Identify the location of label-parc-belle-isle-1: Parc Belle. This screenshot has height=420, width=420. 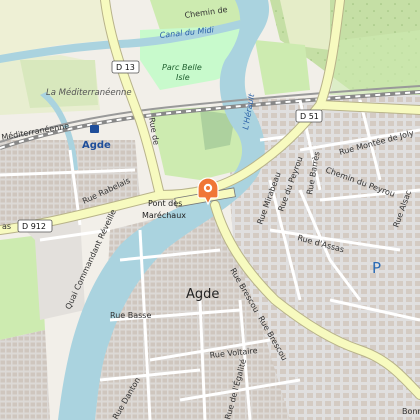
(182, 67).